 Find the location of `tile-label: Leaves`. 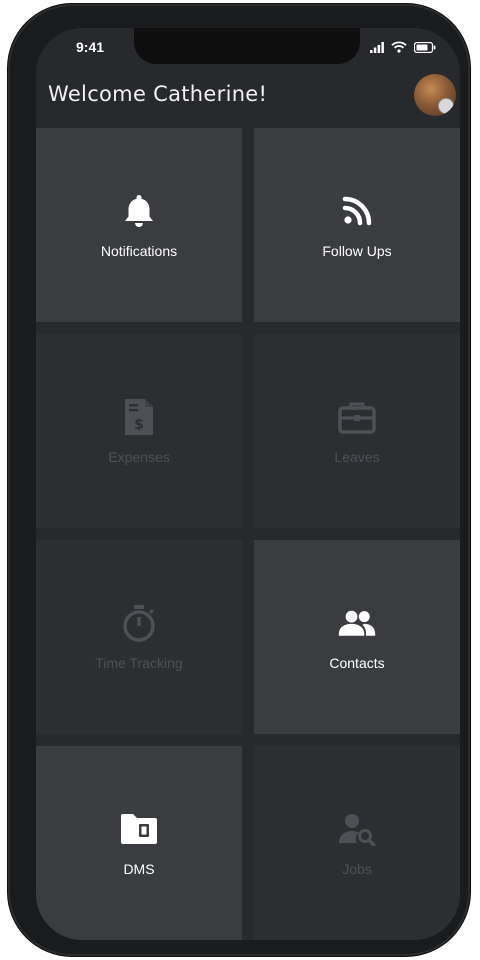

tile-label: Leaves is located at coordinates (357, 457).